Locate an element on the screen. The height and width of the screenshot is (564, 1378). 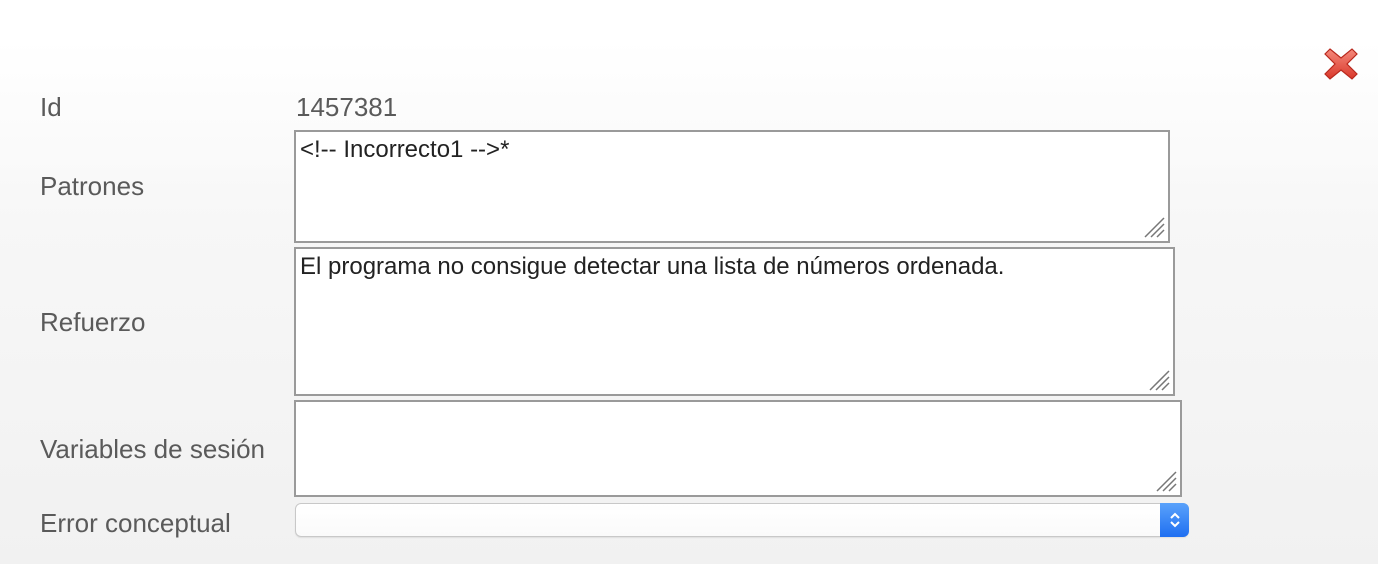
close-icon is located at coordinates (1341, 64).